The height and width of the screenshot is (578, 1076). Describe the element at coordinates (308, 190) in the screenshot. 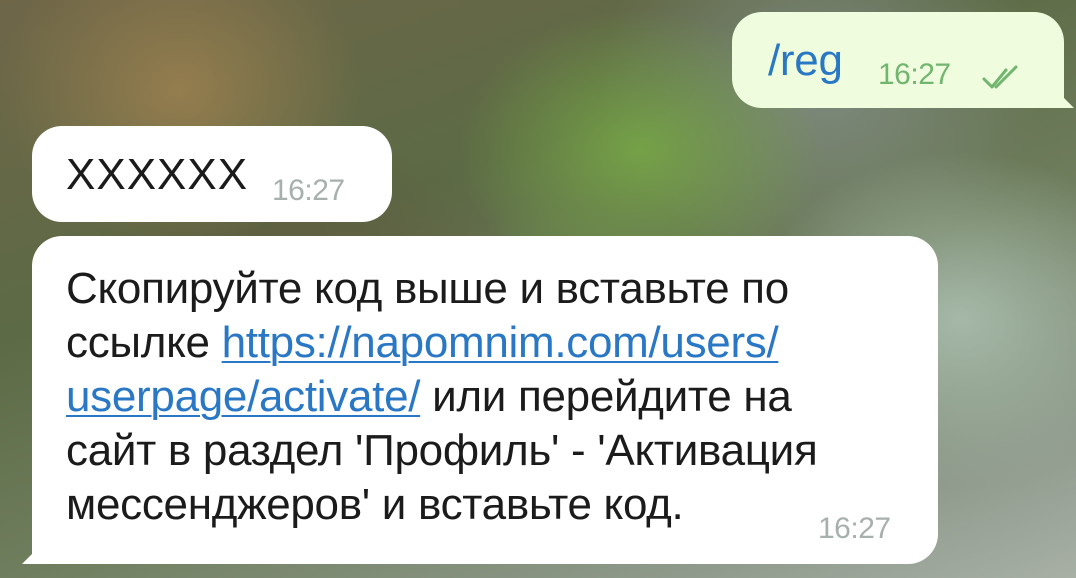

I see `incoming-code-time: 16:27` at that location.